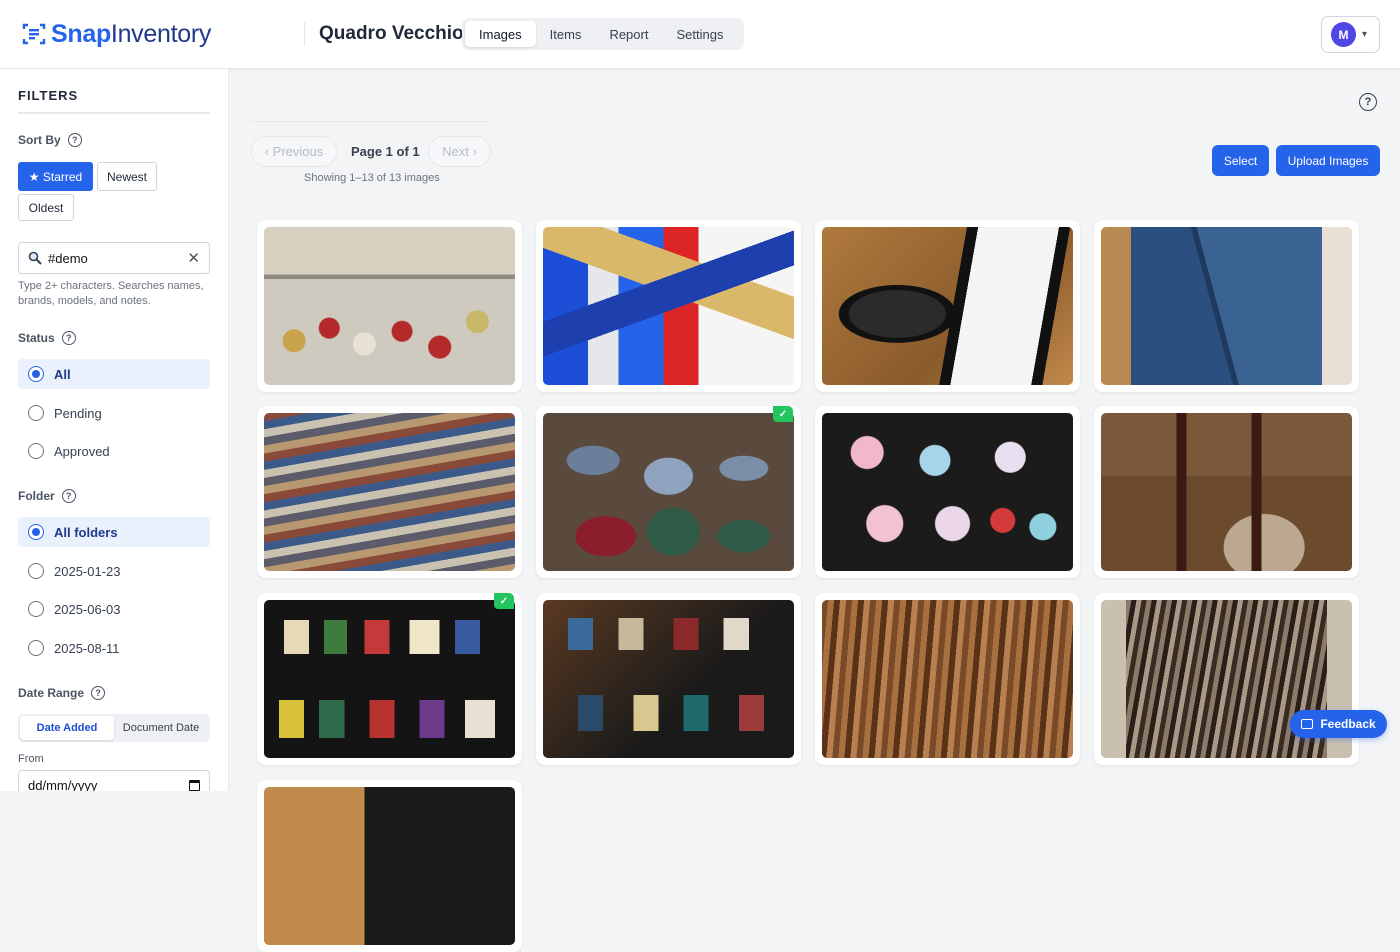 Image resolution: width=1400 pixels, height=952 pixels. What do you see at coordinates (114, 413) in the screenshot?
I see `status-option-pending: Pending` at bounding box center [114, 413].